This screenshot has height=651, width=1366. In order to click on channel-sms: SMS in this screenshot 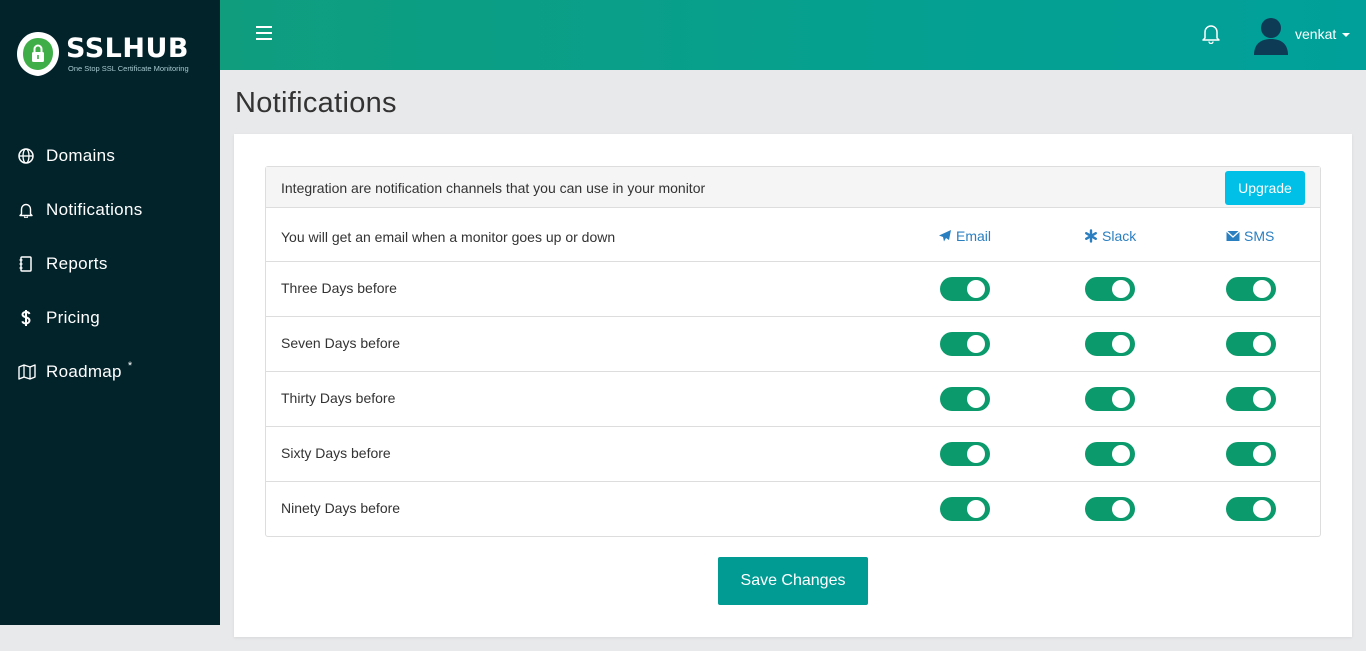, I will do `click(1250, 236)`.